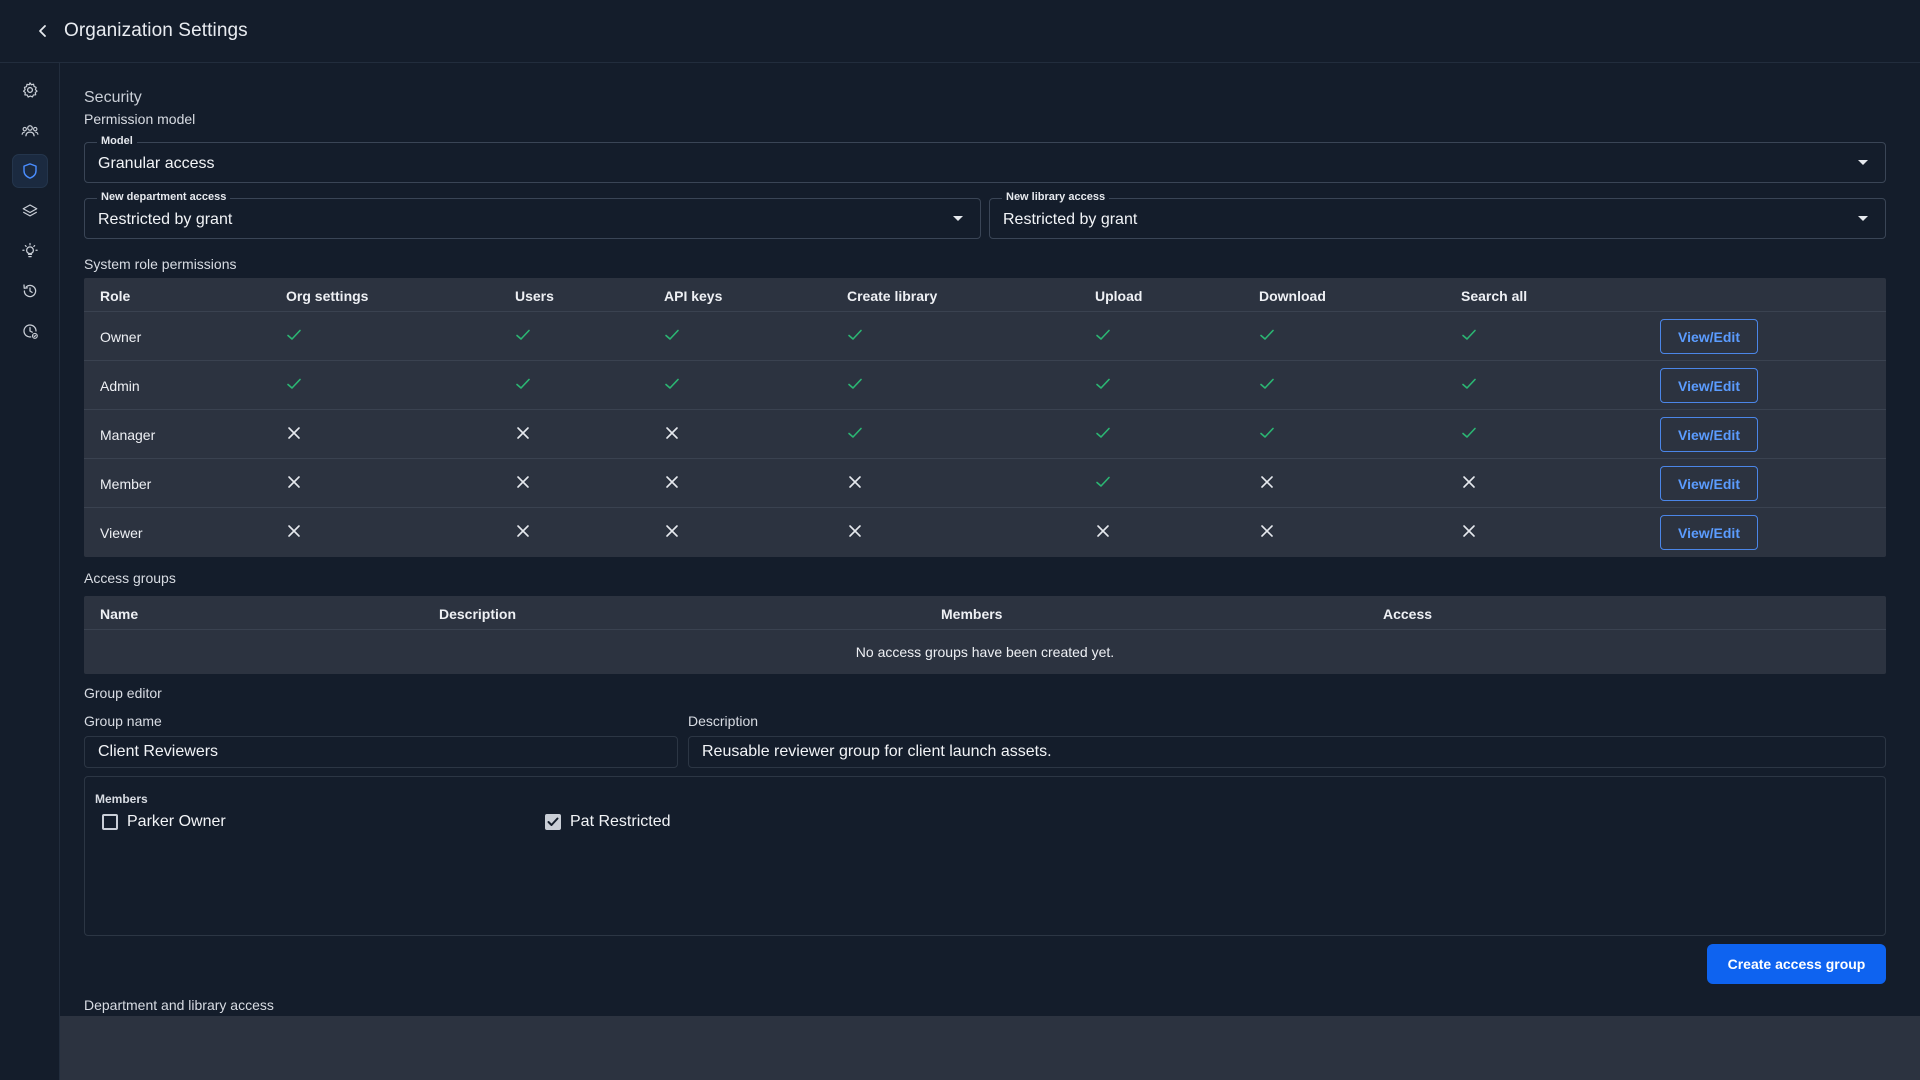  Describe the element at coordinates (985, 652) in the screenshot. I see `empty-state-text: No access groups have been created yet.` at that location.